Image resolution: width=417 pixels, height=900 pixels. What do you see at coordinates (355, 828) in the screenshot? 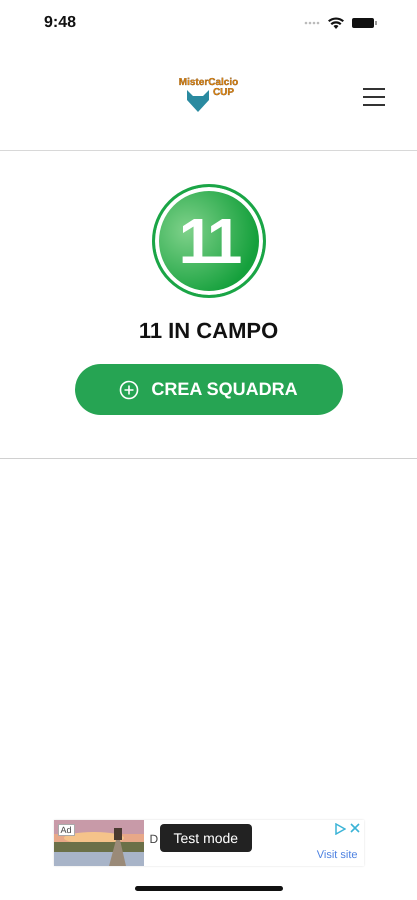
I see `close-icon` at bounding box center [355, 828].